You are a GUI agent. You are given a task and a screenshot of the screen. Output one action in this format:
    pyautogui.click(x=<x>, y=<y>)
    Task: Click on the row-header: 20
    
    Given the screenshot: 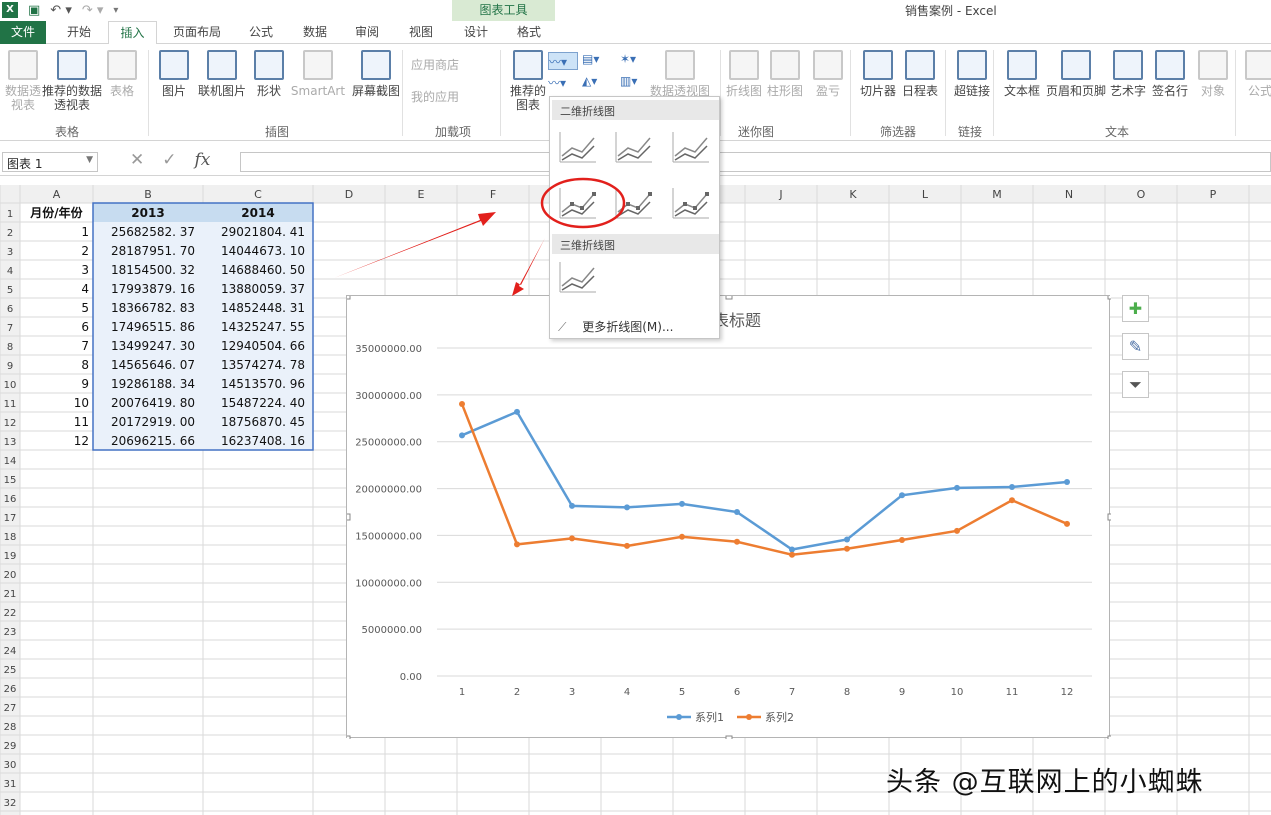 What is the action you would take?
    pyautogui.click(x=10, y=575)
    